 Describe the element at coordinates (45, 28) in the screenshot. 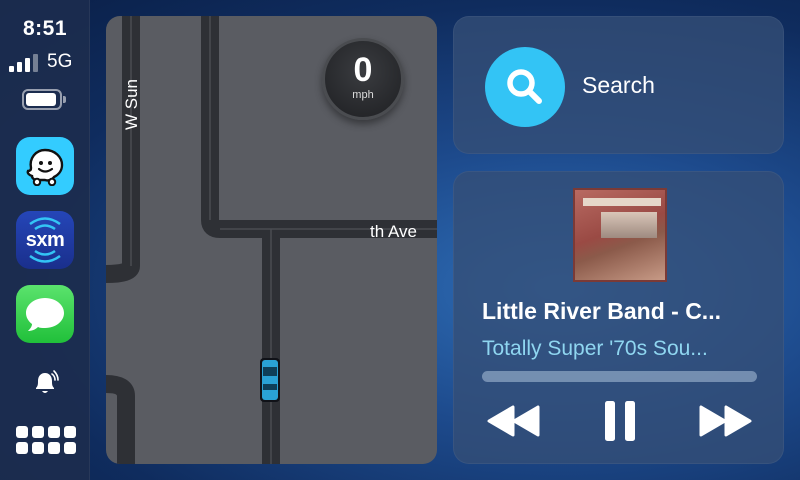

I see `status-time: 8:51` at that location.